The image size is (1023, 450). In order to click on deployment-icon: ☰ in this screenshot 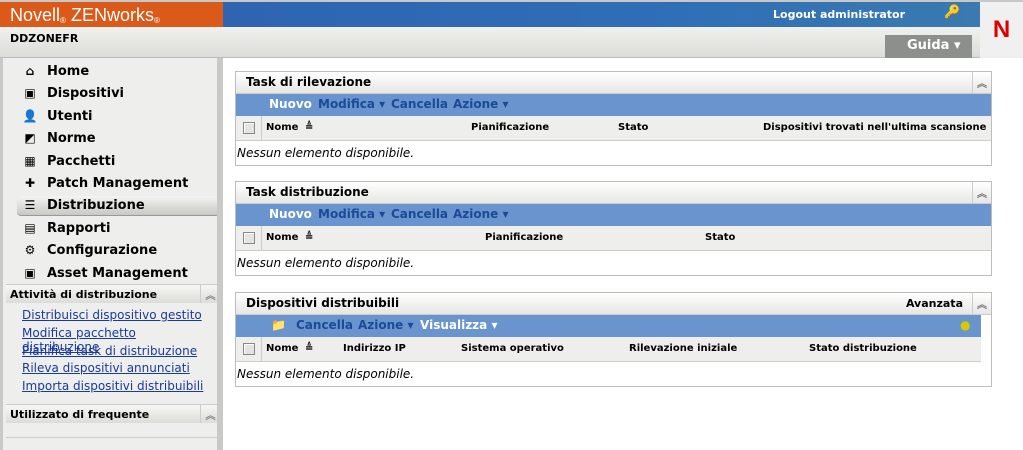, I will do `click(30, 205)`.